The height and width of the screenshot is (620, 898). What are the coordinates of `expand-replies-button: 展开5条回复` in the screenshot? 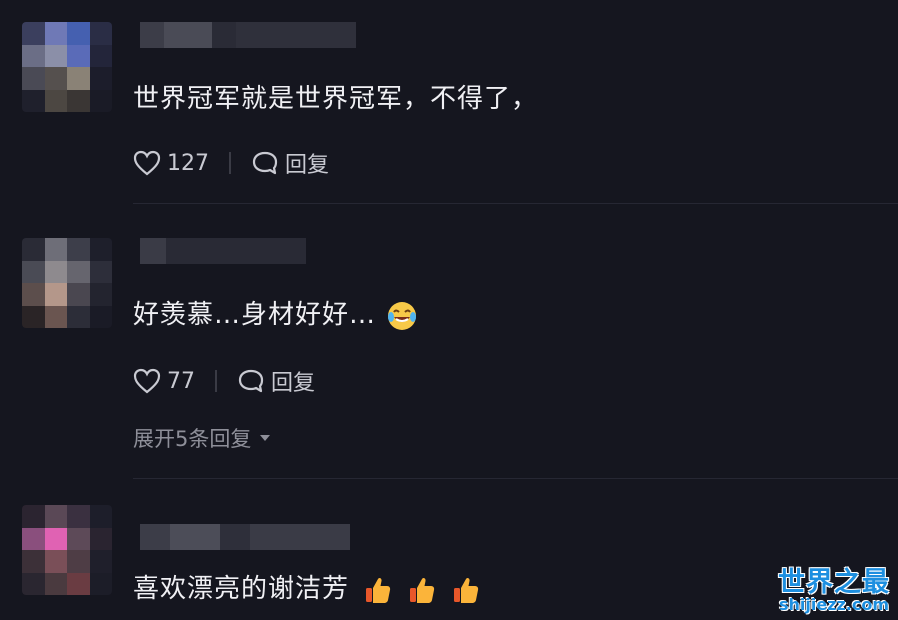 It's located at (202, 438).